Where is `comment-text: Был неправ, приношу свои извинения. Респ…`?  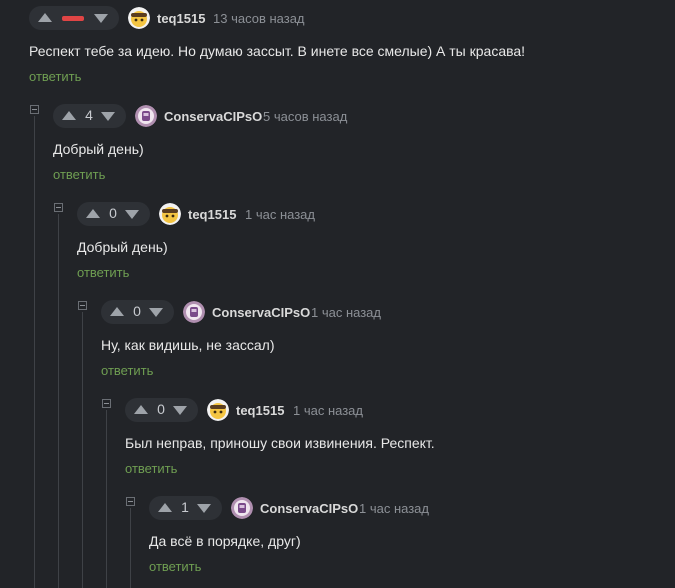
comment-text: Был неправ, приношу свои извинения. Респ… is located at coordinates (280, 443).